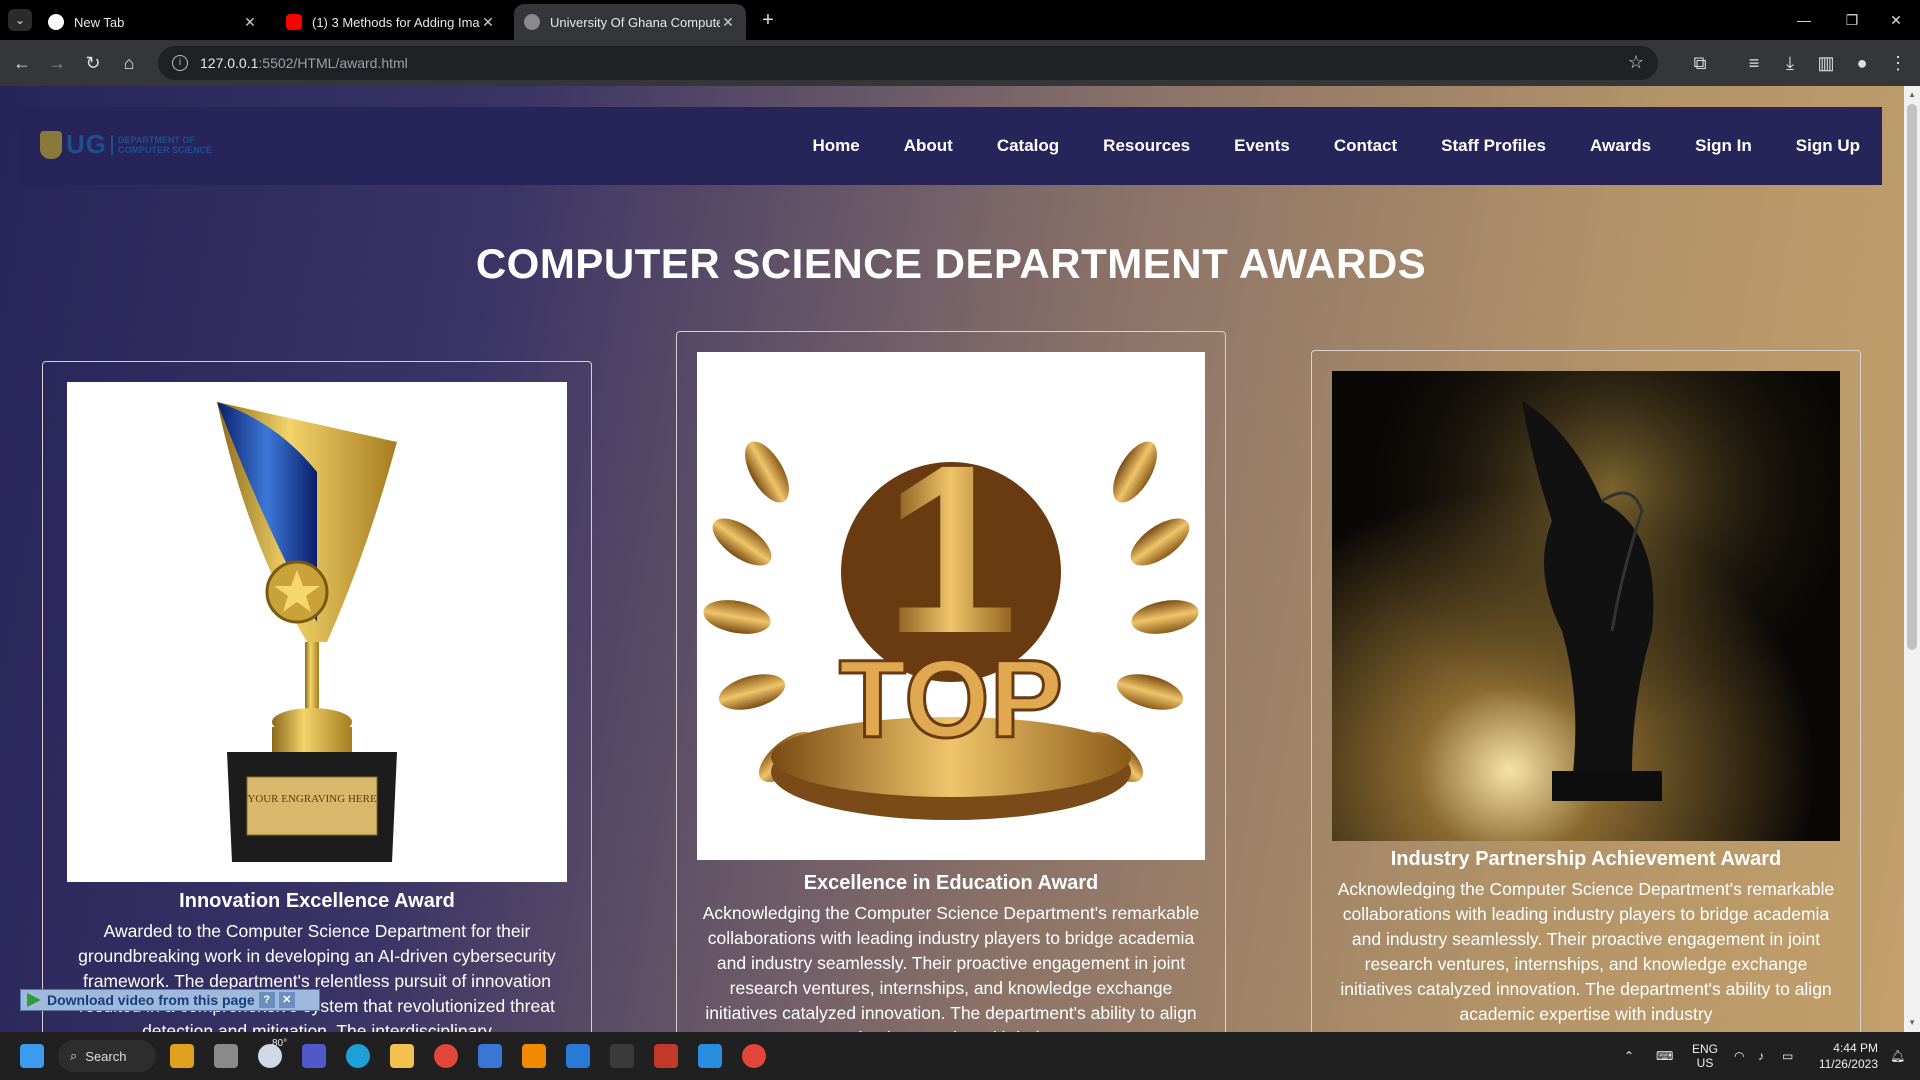 The image size is (1920, 1080). Describe the element at coordinates (490, 1056) in the screenshot. I see `store-icon` at that location.